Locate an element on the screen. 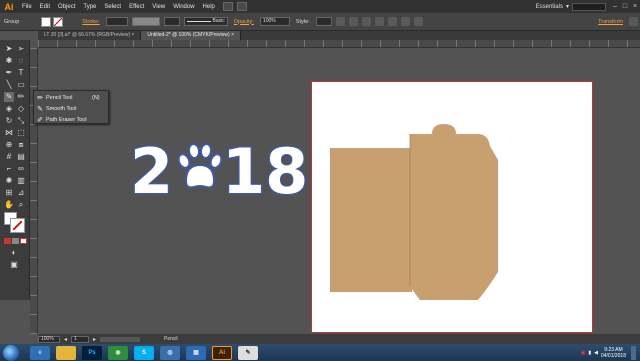 The width and height of the screenshot is (640, 361). menu-window: Window is located at coordinates (183, 7).